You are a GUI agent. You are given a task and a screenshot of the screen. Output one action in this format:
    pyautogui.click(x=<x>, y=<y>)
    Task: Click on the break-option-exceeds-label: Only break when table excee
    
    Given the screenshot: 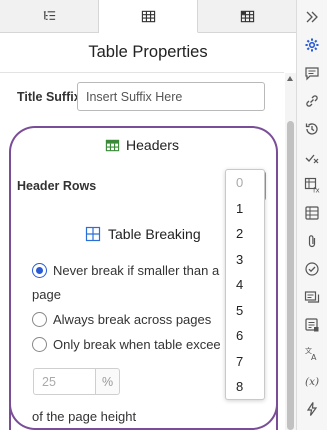 What is the action you would take?
    pyautogui.click(x=137, y=344)
    